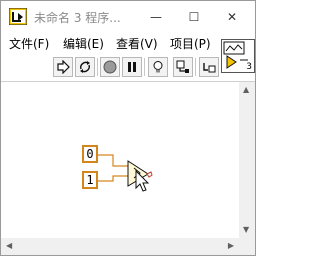 The width and height of the screenshot is (320, 256). I want to click on highlight-execution-icon, so click(158, 67).